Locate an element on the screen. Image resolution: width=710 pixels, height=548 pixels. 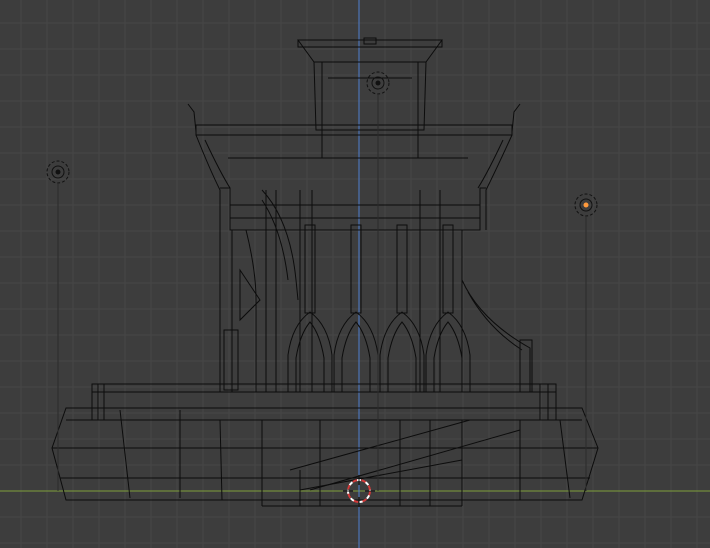
lamp-empty-right-active is located at coordinates (586, 342).